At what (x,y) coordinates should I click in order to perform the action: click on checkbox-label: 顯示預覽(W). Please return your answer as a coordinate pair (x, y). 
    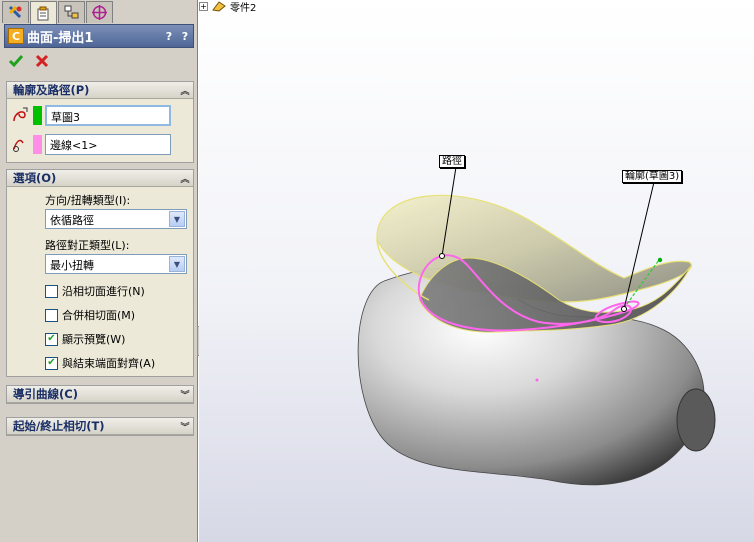
    Looking at the image, I should click on (94, 339).